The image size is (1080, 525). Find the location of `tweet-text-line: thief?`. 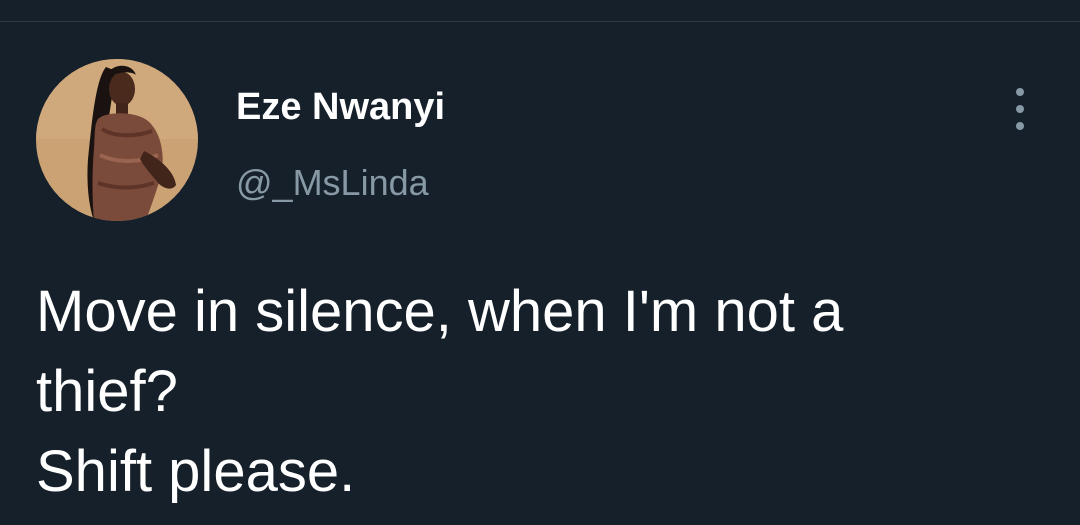

tweet-text-line: thief? is located at coordinates (107, 391).